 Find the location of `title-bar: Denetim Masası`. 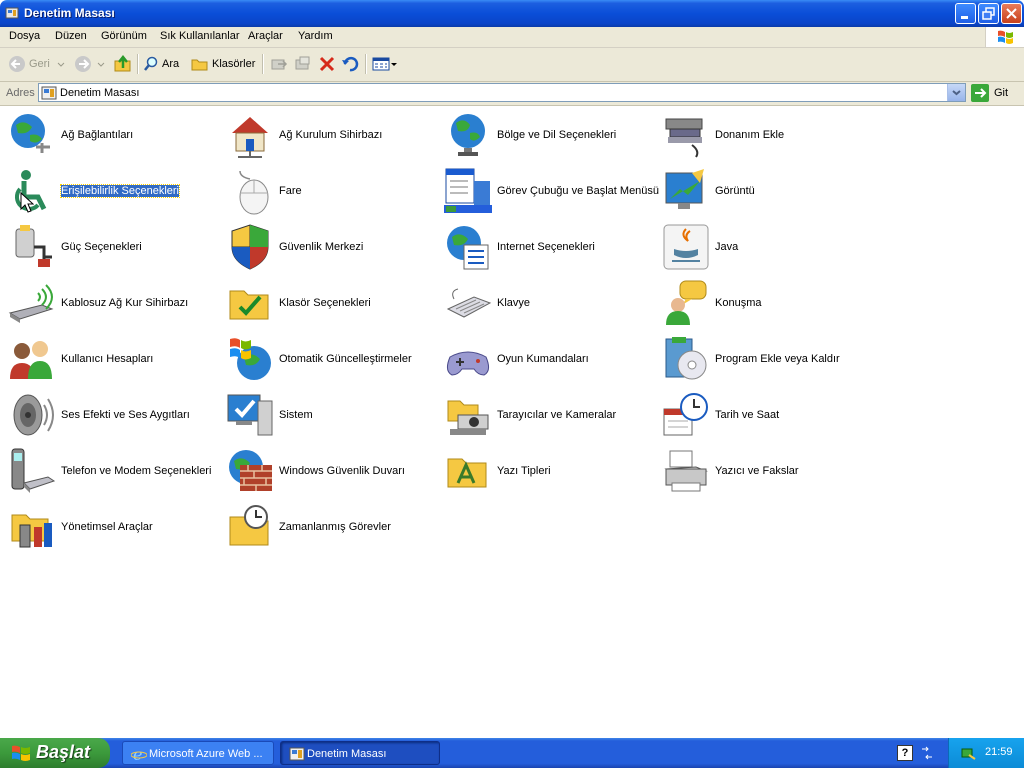

title-bar: Denetim Masası is located at coordinates (512, 13).